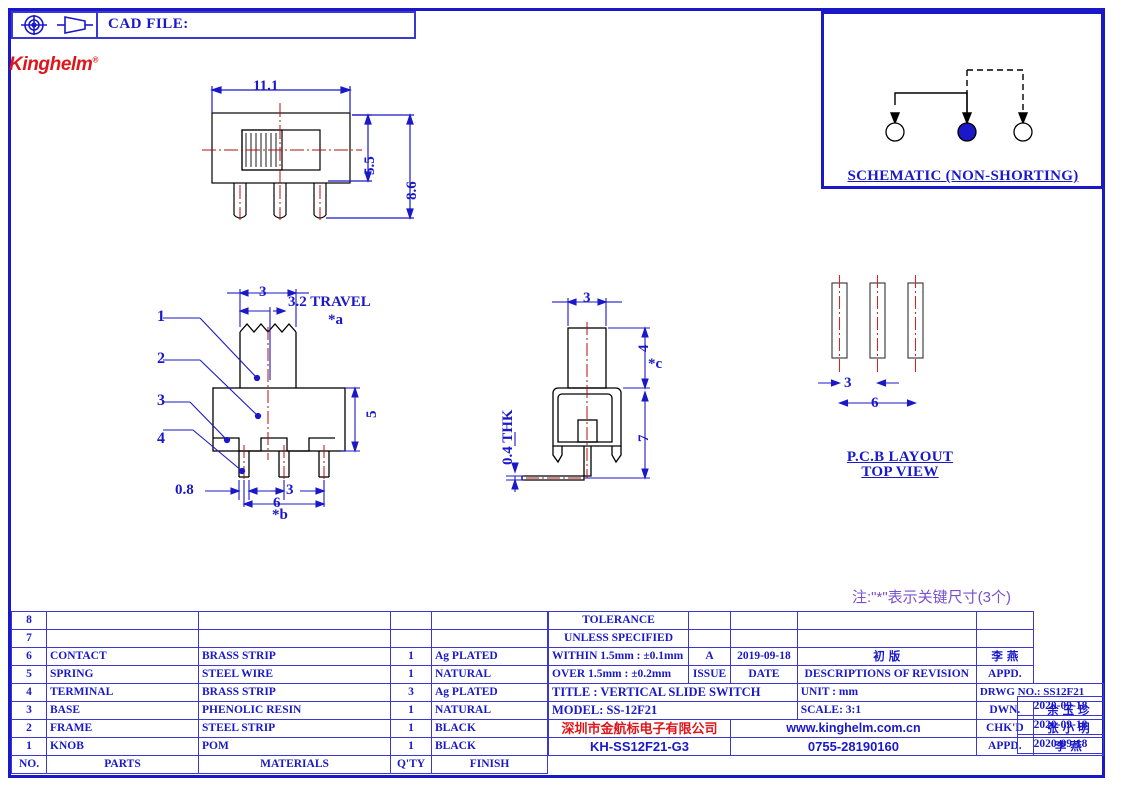  What do you see at coordinates (122, 728) in the screenshot?
I see `cell-parts: FRAME` at bounding box center [122, 728].